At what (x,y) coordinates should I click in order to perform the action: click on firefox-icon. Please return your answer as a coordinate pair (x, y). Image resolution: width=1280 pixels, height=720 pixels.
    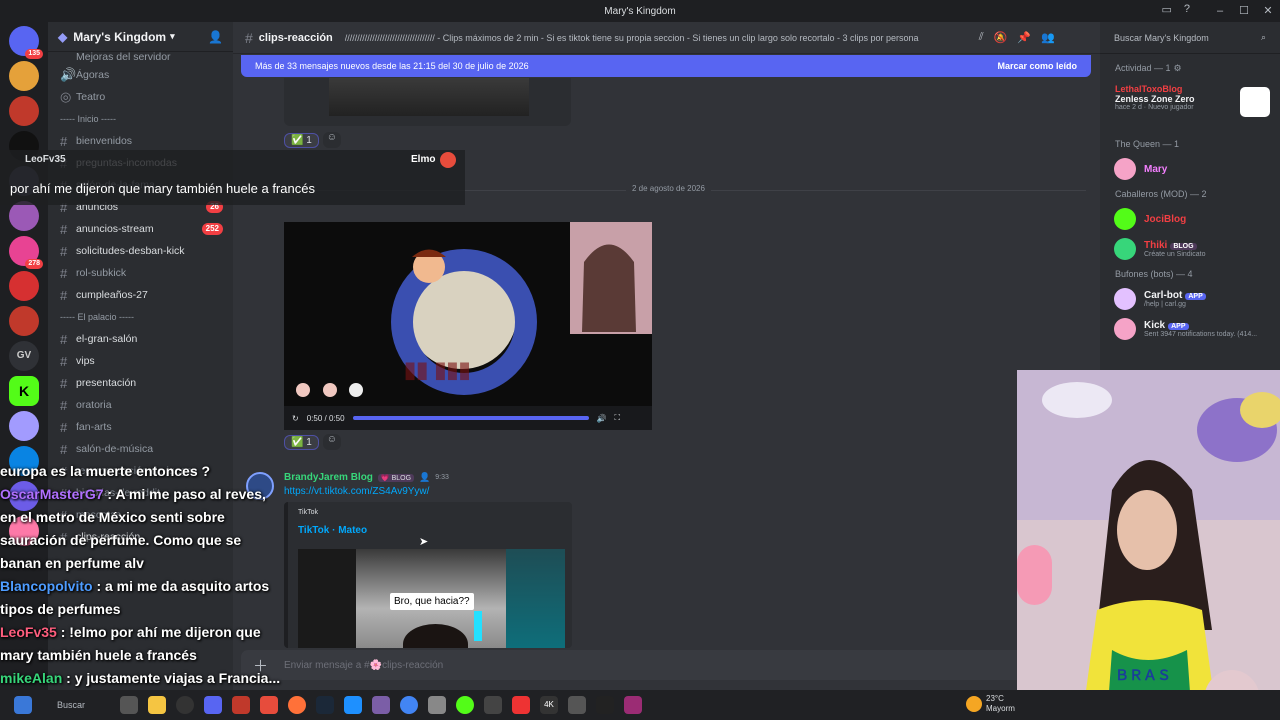
    Looking at the image, I should click on (297, 705).